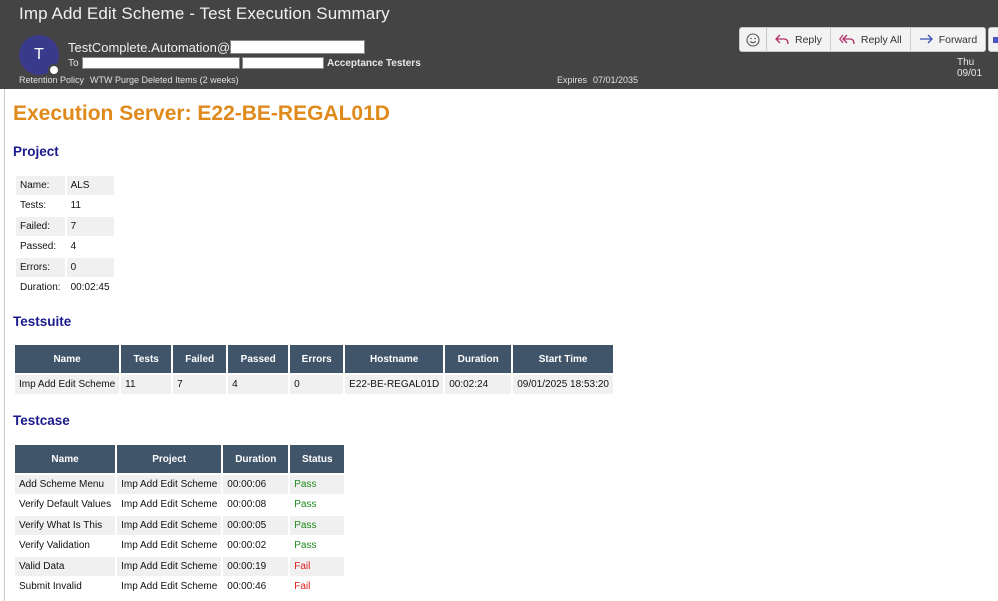 This screenshot has height=601, width=998. What do you see at coordinates (65, 504) in the screenshot?
I see `case-name-cell: Verify Default Values` at bounding box center [65, 504].